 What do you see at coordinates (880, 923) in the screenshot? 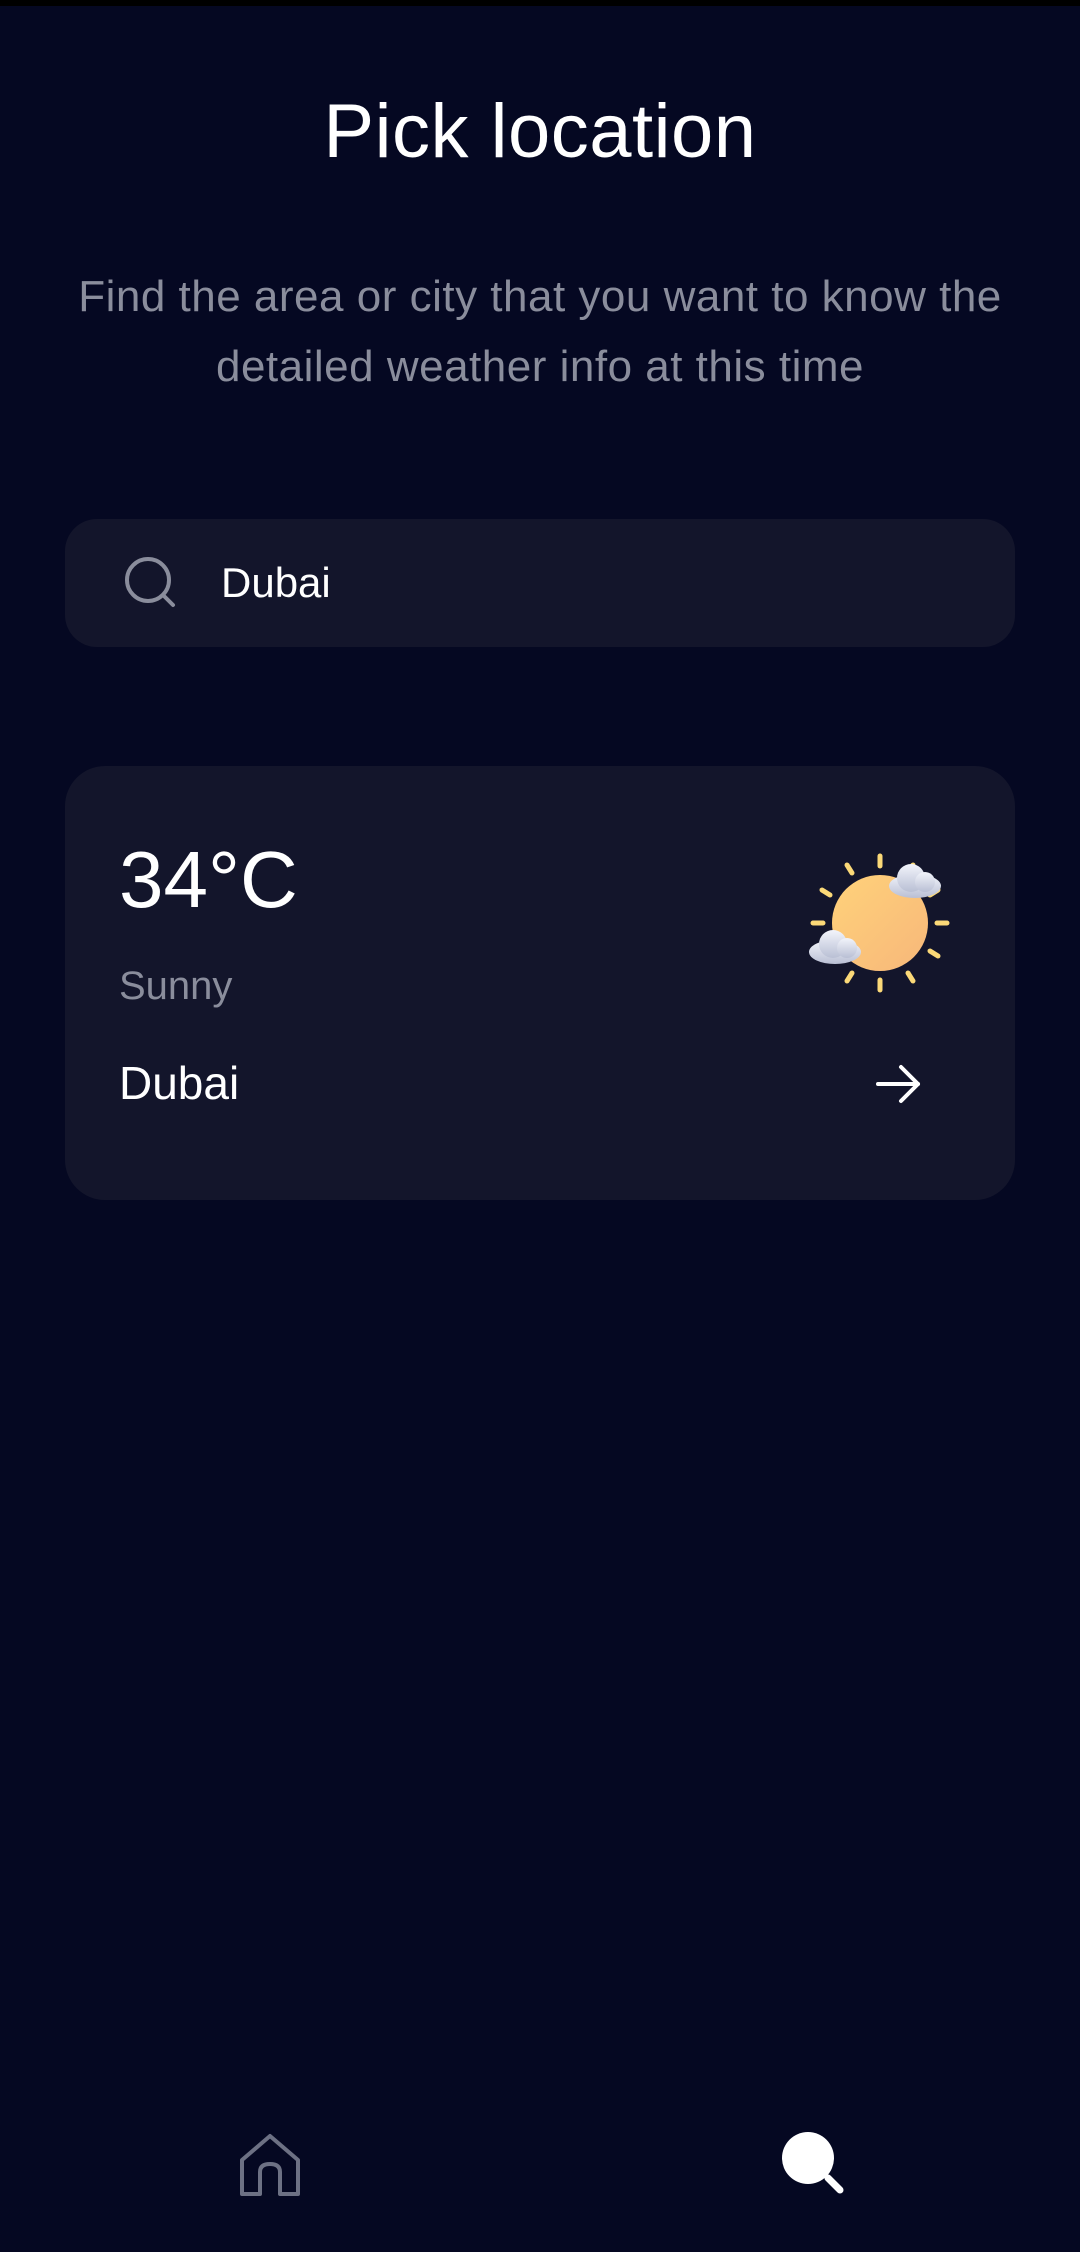
I see `sun-with-clouds-icon` at bounding box center [880, 923].